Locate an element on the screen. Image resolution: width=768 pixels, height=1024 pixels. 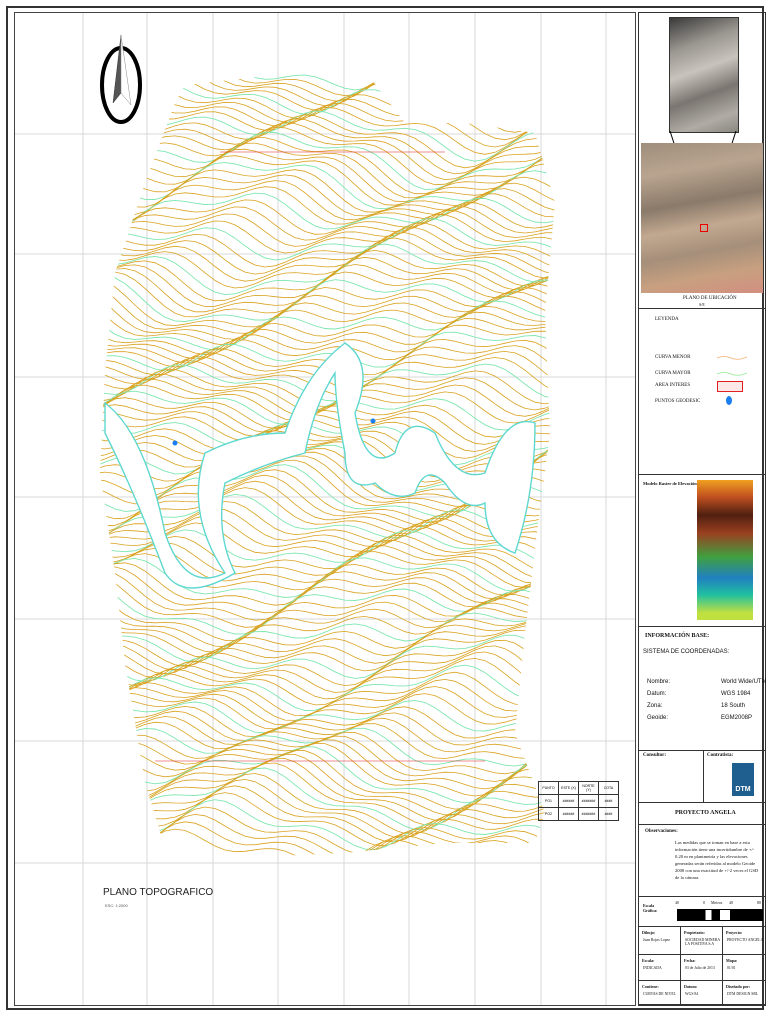
scale-section: Escala Gráfica: Metros 40 0 40 80 is located at coordinates (702, 912).